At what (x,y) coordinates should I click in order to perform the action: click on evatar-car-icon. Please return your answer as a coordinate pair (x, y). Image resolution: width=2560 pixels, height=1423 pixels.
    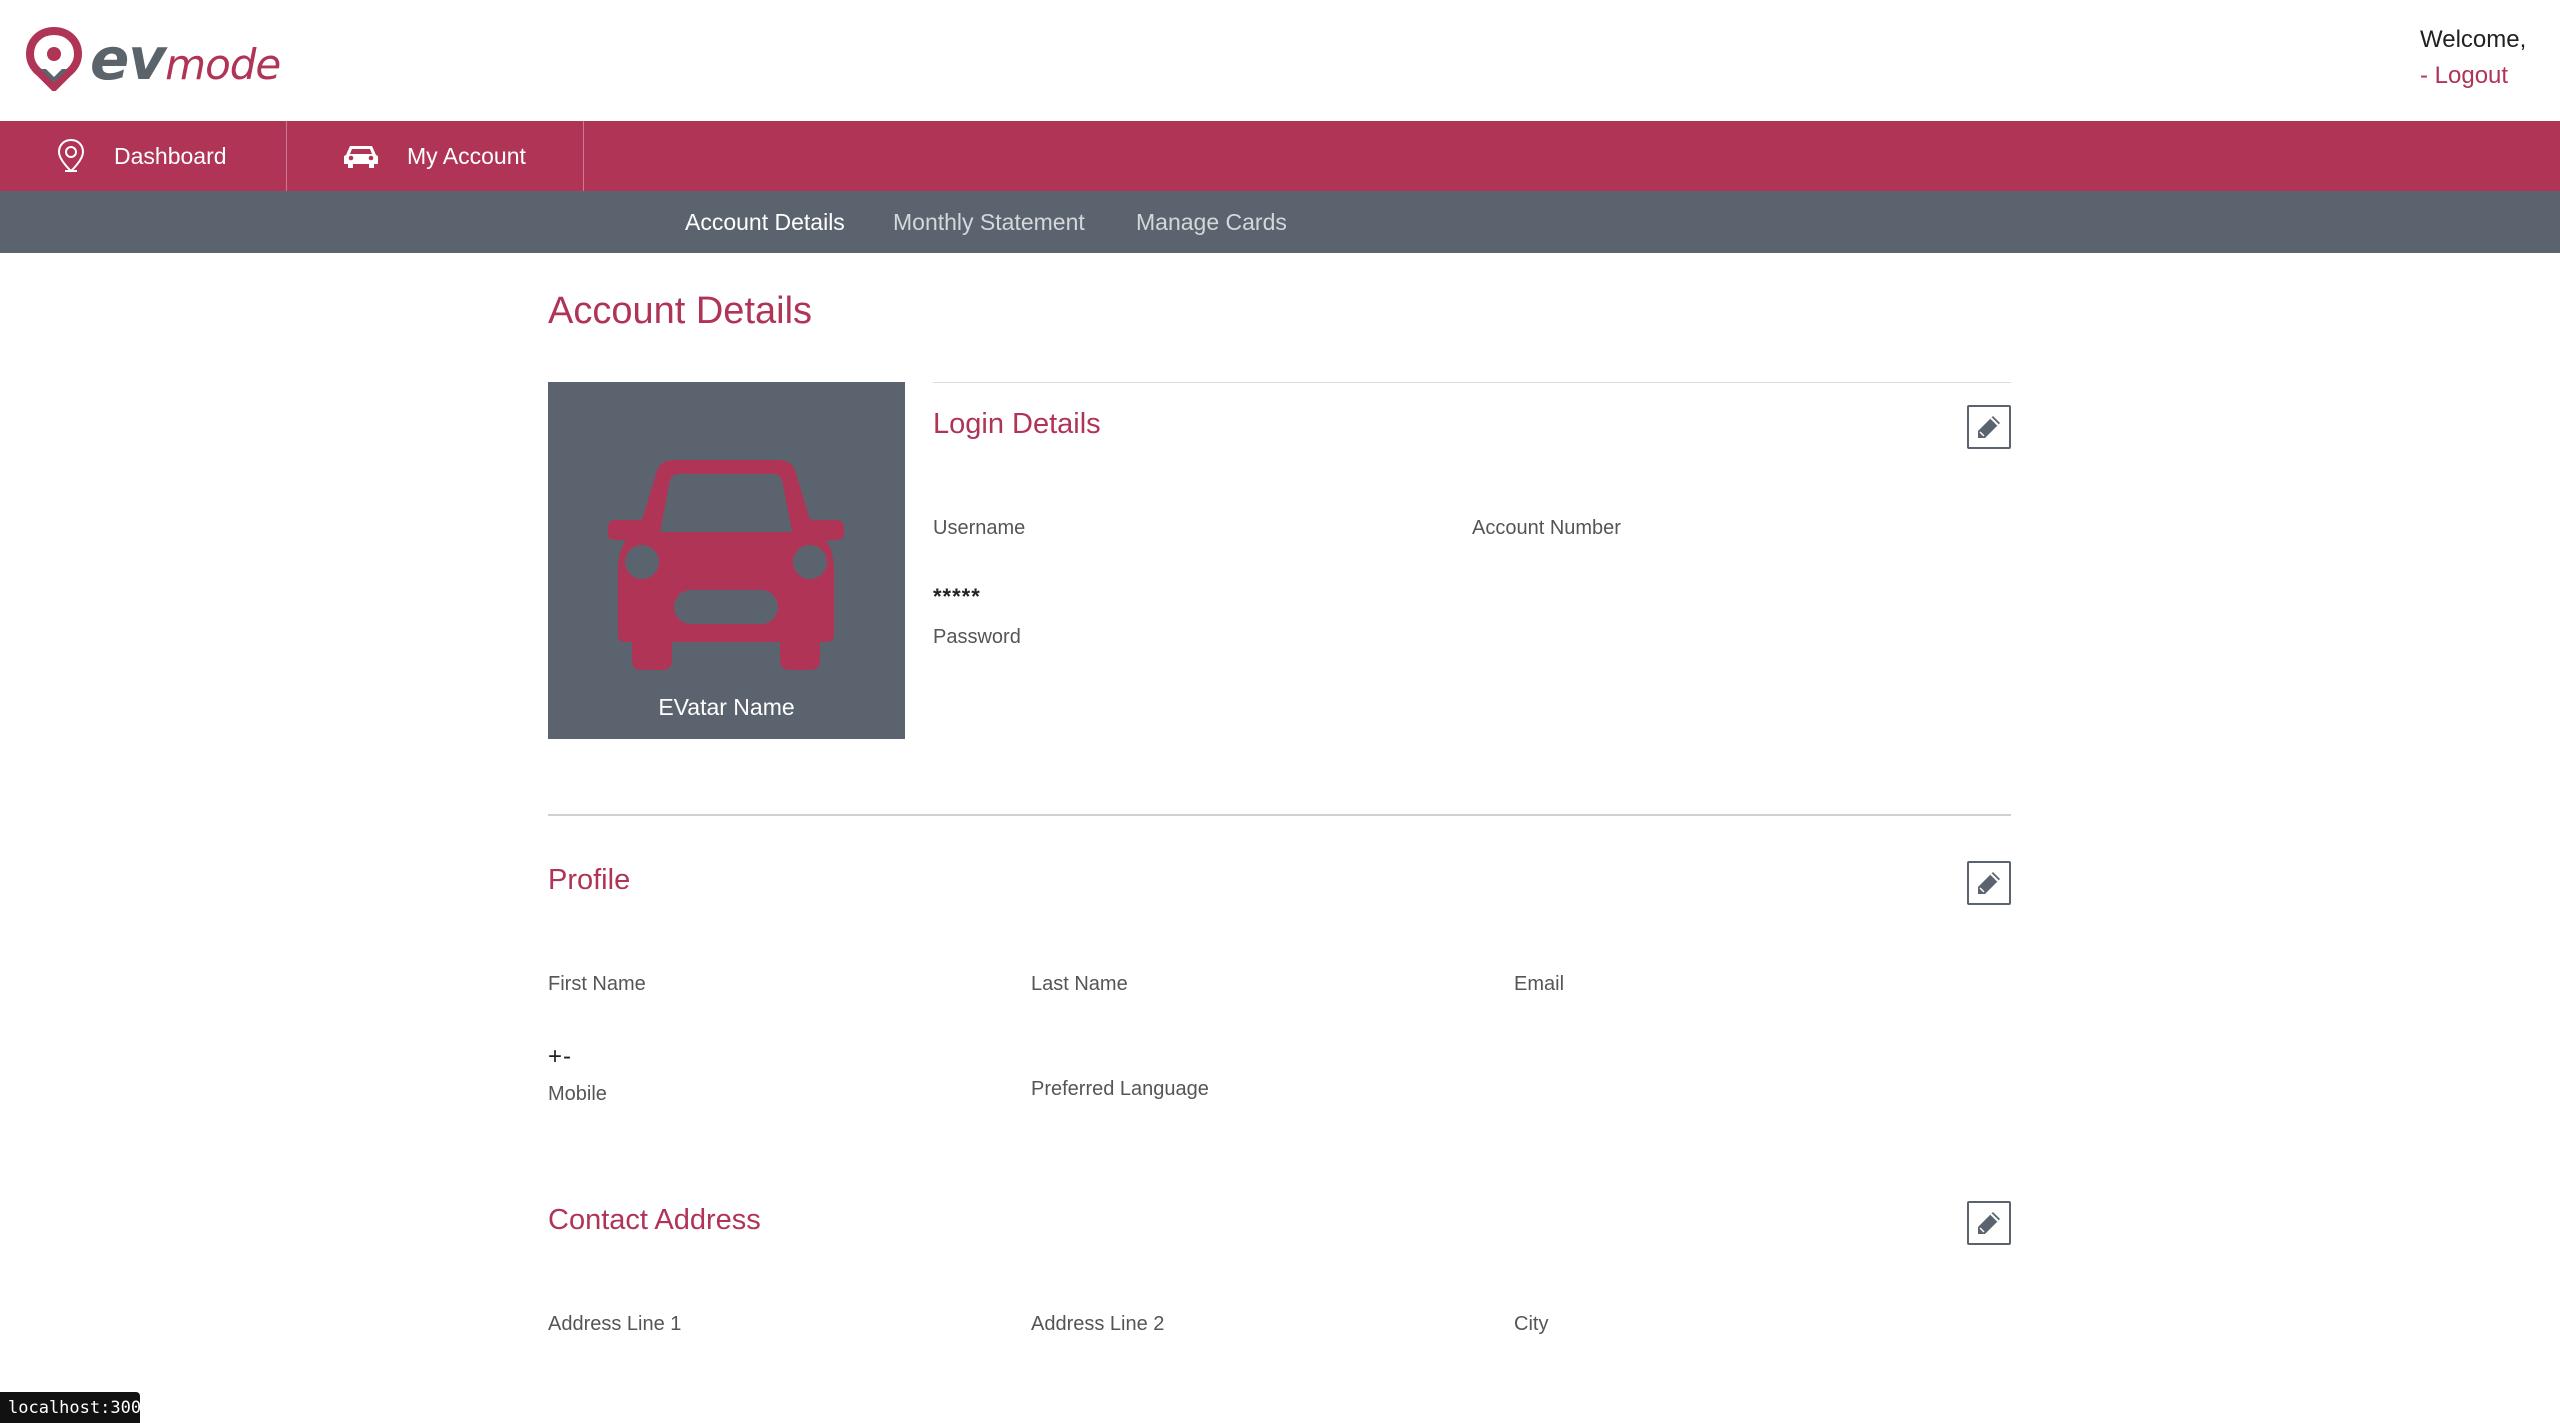
    Looking at the image, I should click on (726, 565).